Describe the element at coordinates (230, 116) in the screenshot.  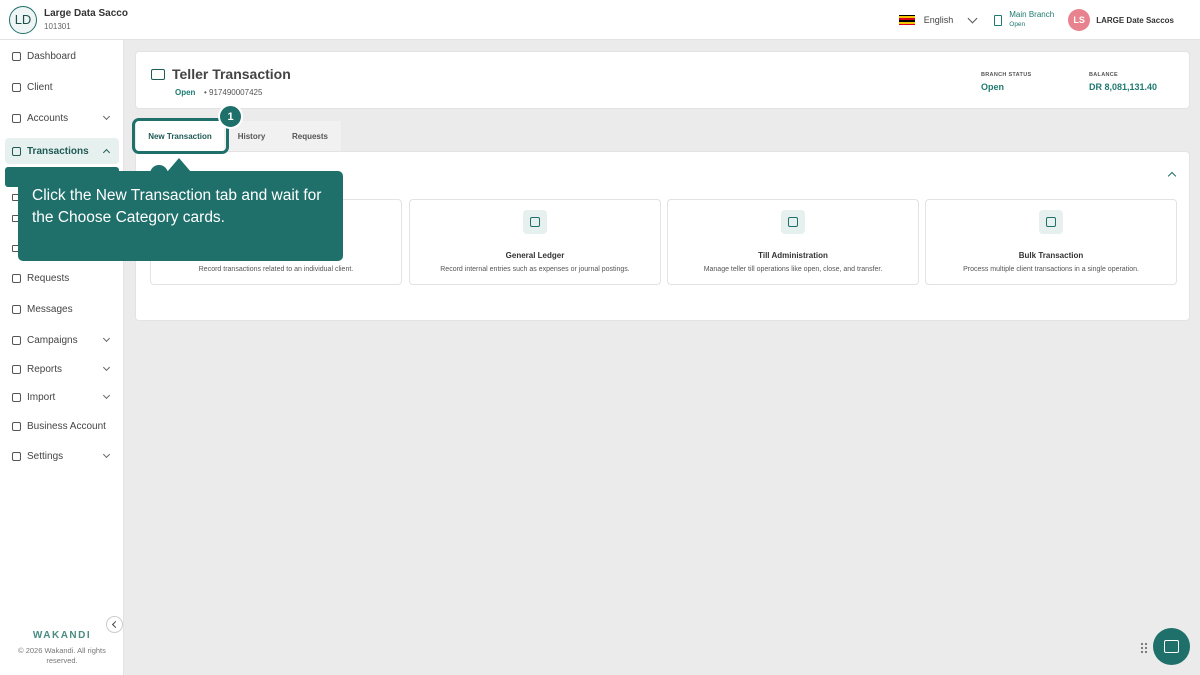
I see `step-badge: 1` at that location.